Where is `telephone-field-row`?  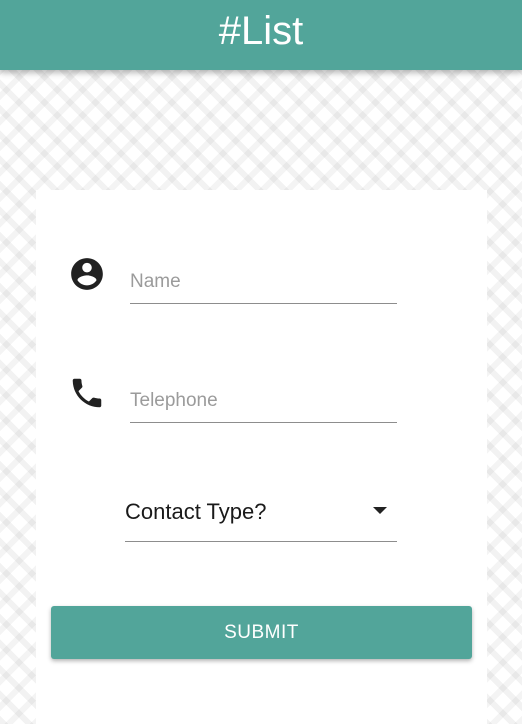
telephone-field-row is located at coordinates (261, 402).